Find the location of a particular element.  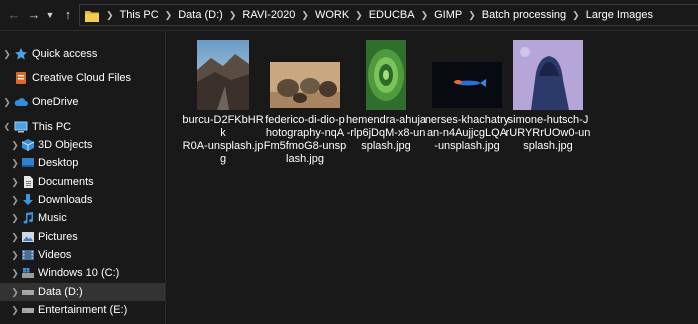

sidebar-item-music: ❯ Music is located at coordinates (82, 218).